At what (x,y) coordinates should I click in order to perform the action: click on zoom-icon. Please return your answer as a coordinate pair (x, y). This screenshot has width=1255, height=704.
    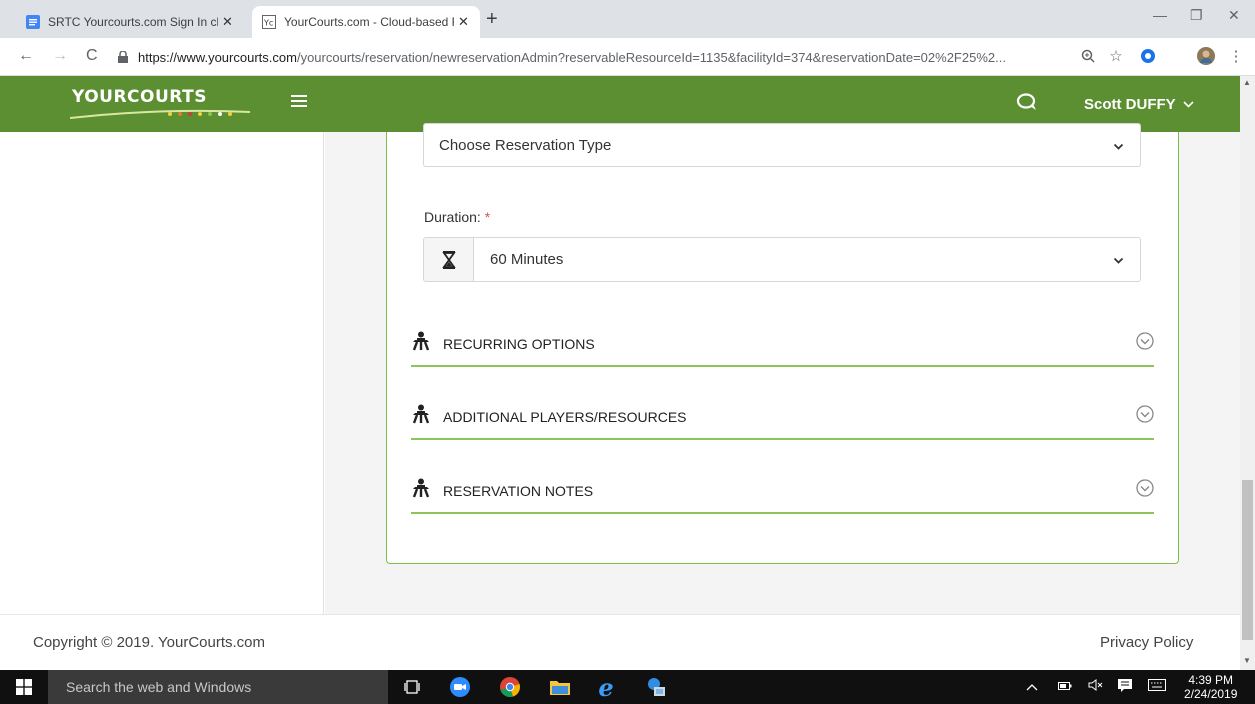
    Looking at the image, I should click on (1088, 56).